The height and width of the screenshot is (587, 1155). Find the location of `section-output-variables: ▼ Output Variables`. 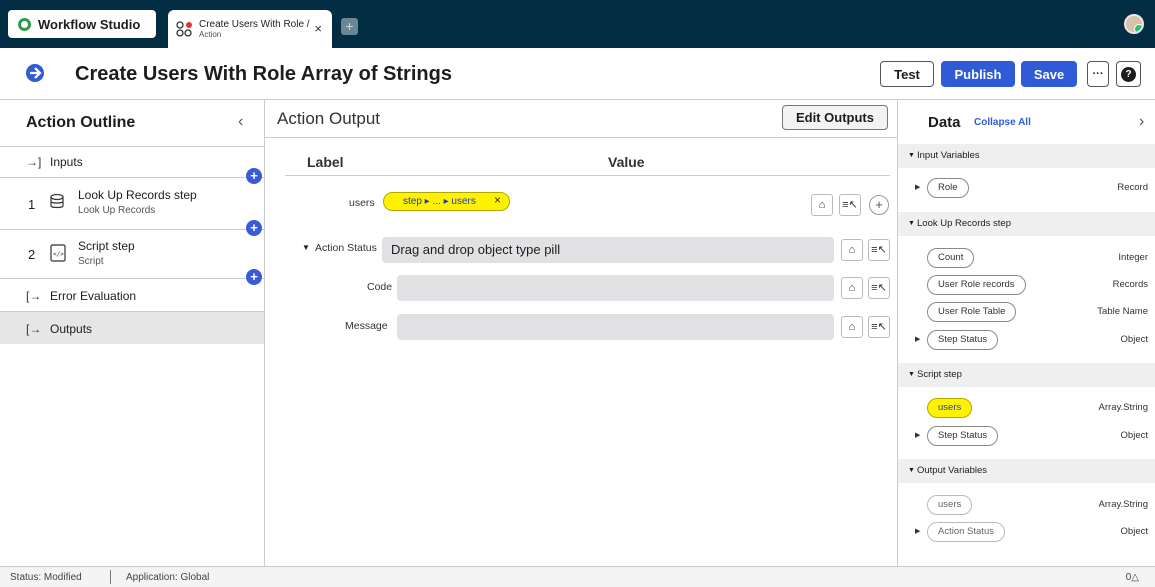

section-output-variables: ▼ Output Variables is located at coordinates (1026, 471).